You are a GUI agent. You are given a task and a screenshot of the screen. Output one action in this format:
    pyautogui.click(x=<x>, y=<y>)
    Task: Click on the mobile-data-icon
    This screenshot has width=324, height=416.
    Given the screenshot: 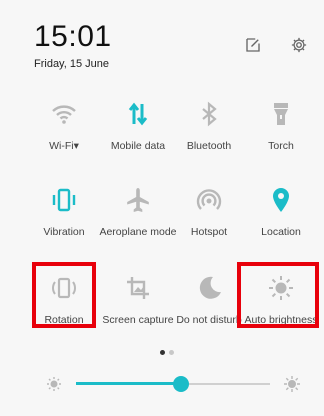 What is the action you would take?
    pyautogui.click(x=138, y=114)
    